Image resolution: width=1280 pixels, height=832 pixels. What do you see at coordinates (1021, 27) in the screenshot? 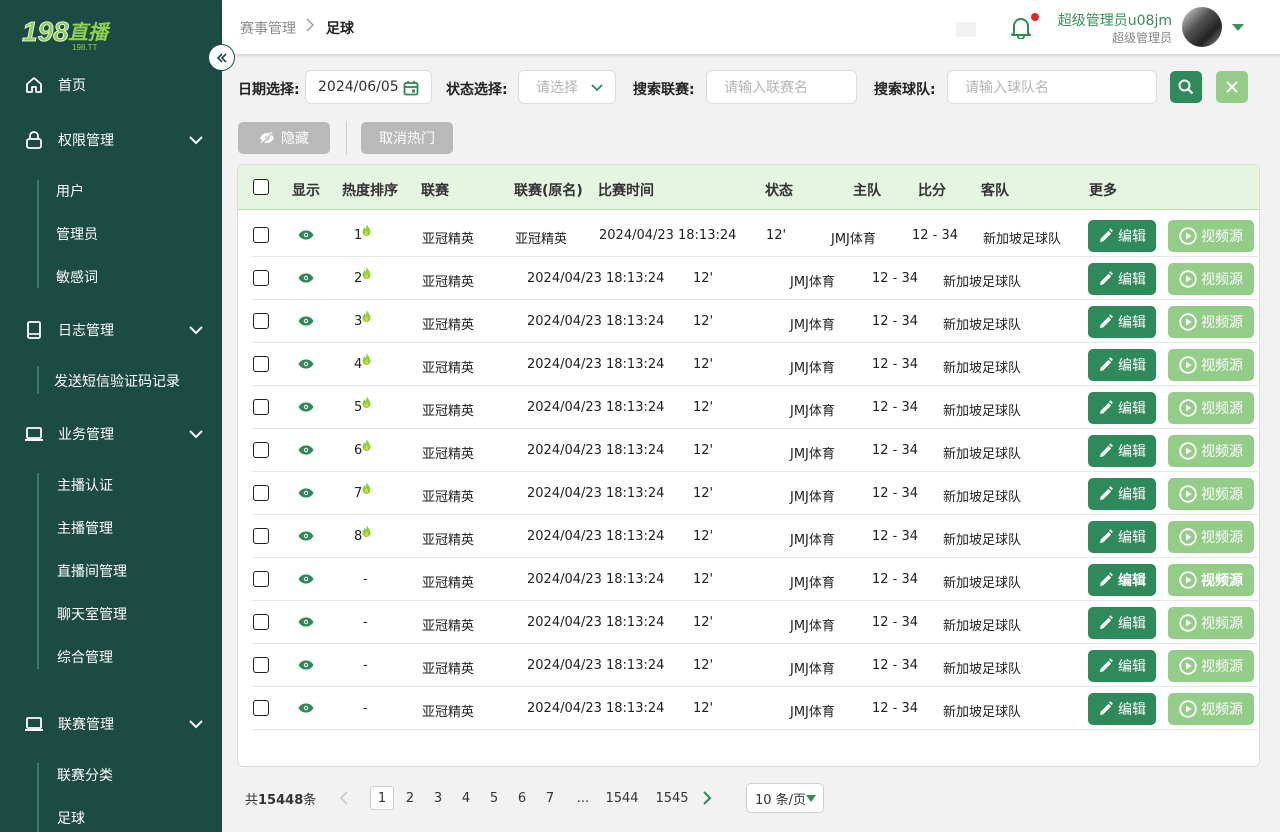
I see `bell-icon` at bounding box center [1021, 27].